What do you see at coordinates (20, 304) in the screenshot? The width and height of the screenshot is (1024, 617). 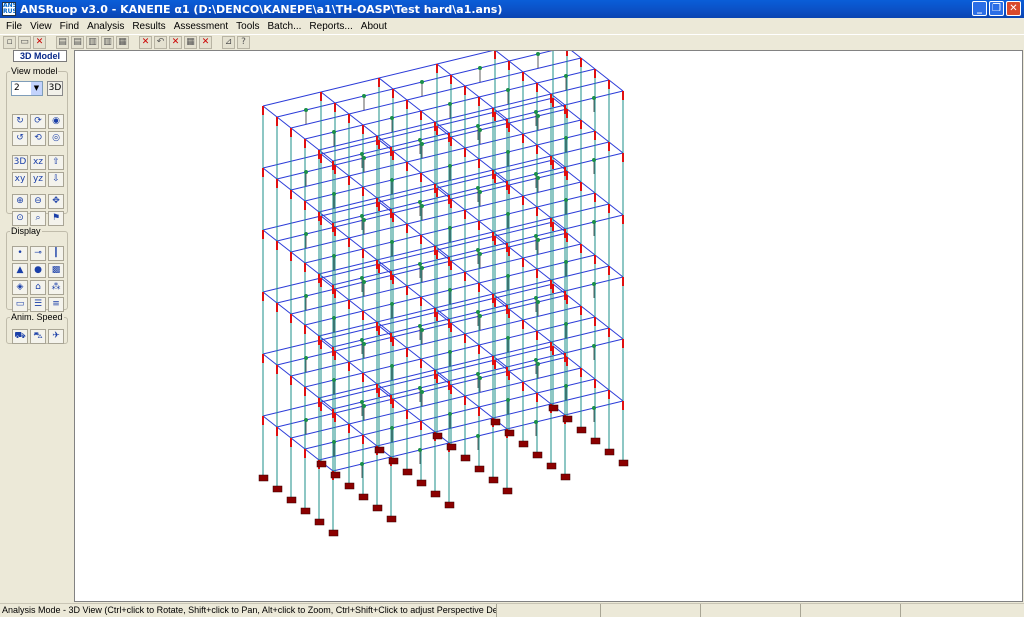 I see `slab-icon: ▭` at bounding box center [20, 304].